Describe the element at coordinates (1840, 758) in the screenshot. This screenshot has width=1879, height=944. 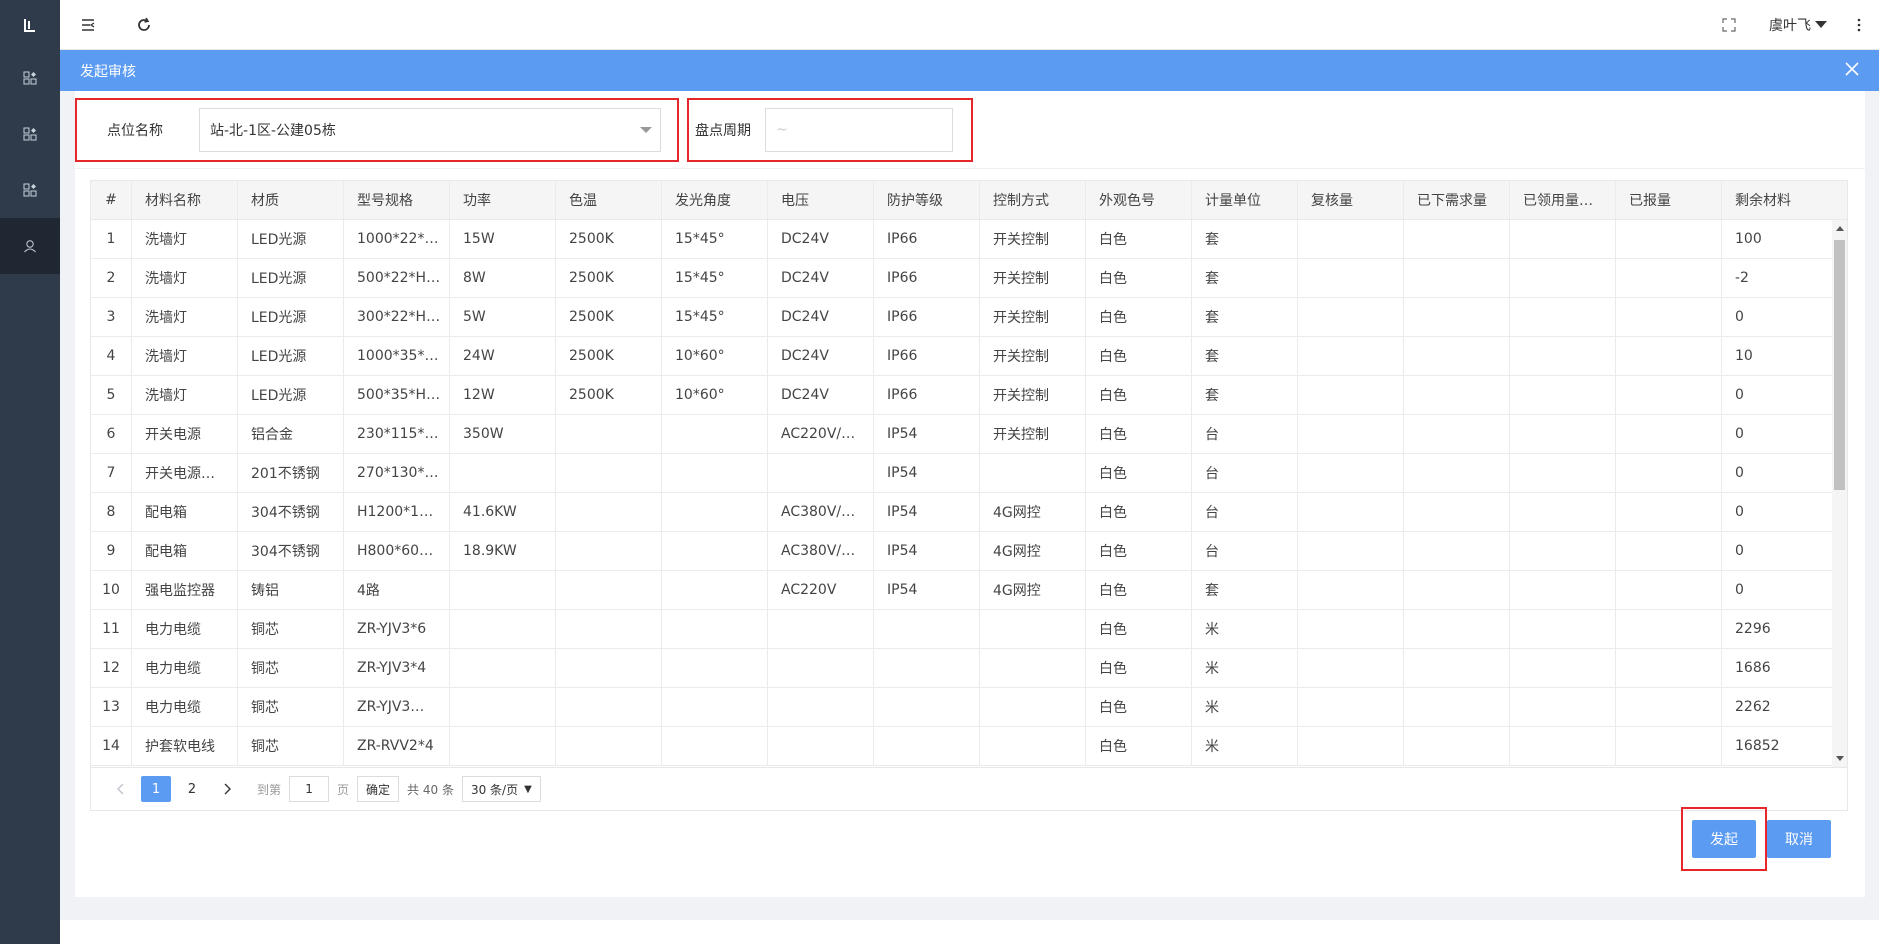
I see `scroll-down-icon` at that location.